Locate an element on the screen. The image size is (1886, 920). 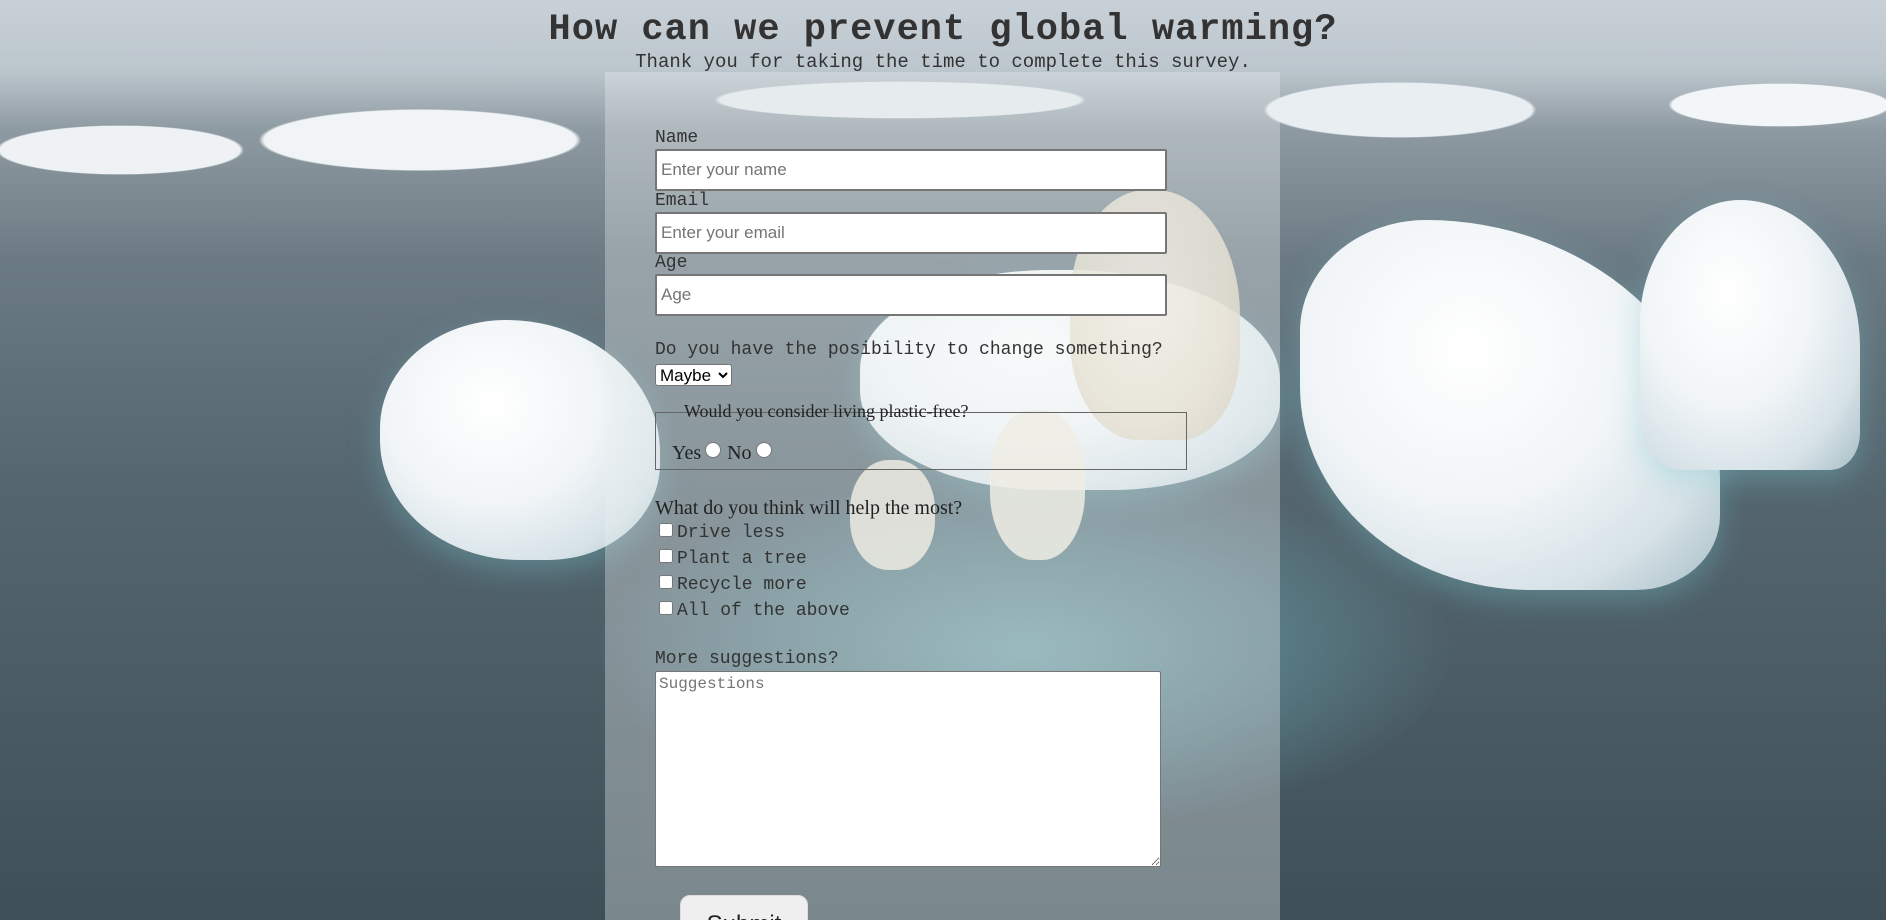
name-label: Name is located at coordinates (677, 138).